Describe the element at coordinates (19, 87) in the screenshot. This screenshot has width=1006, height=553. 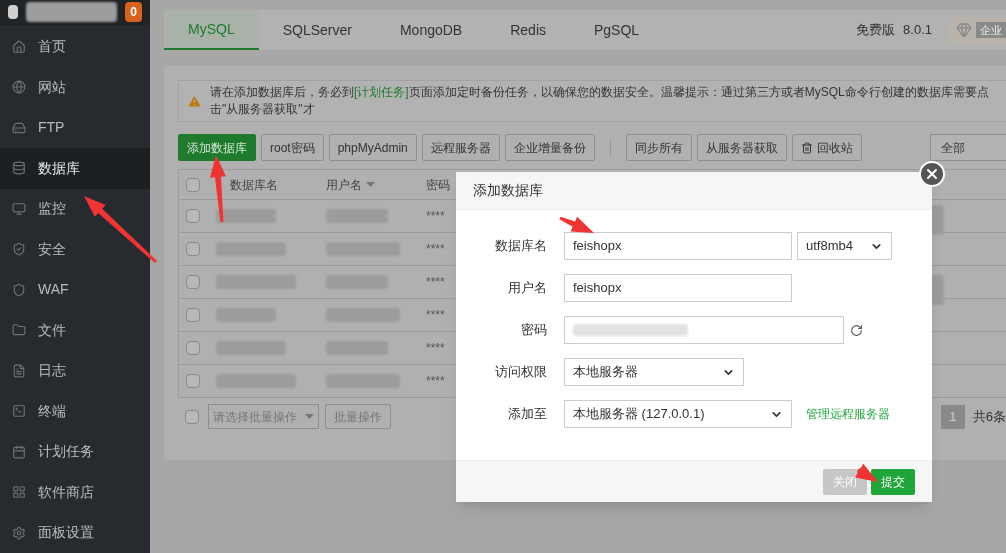
I see `globe-icon` at that location.